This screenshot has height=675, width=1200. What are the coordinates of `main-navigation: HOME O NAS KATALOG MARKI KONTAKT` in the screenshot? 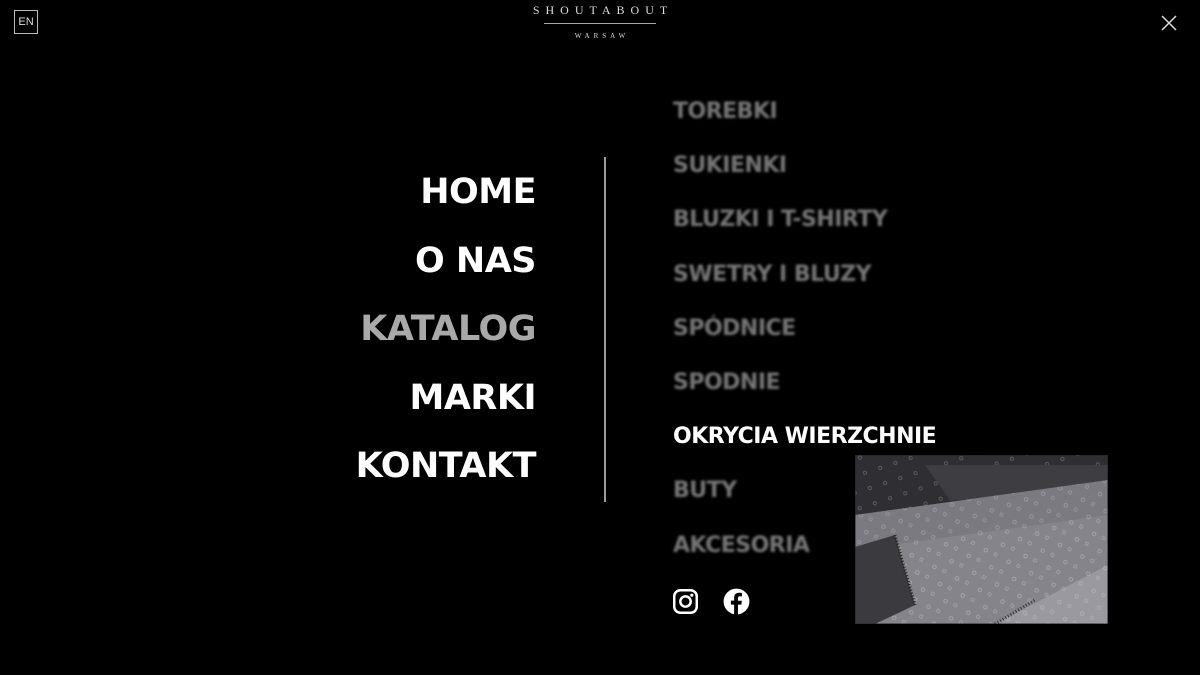 It's located at (446, 335).